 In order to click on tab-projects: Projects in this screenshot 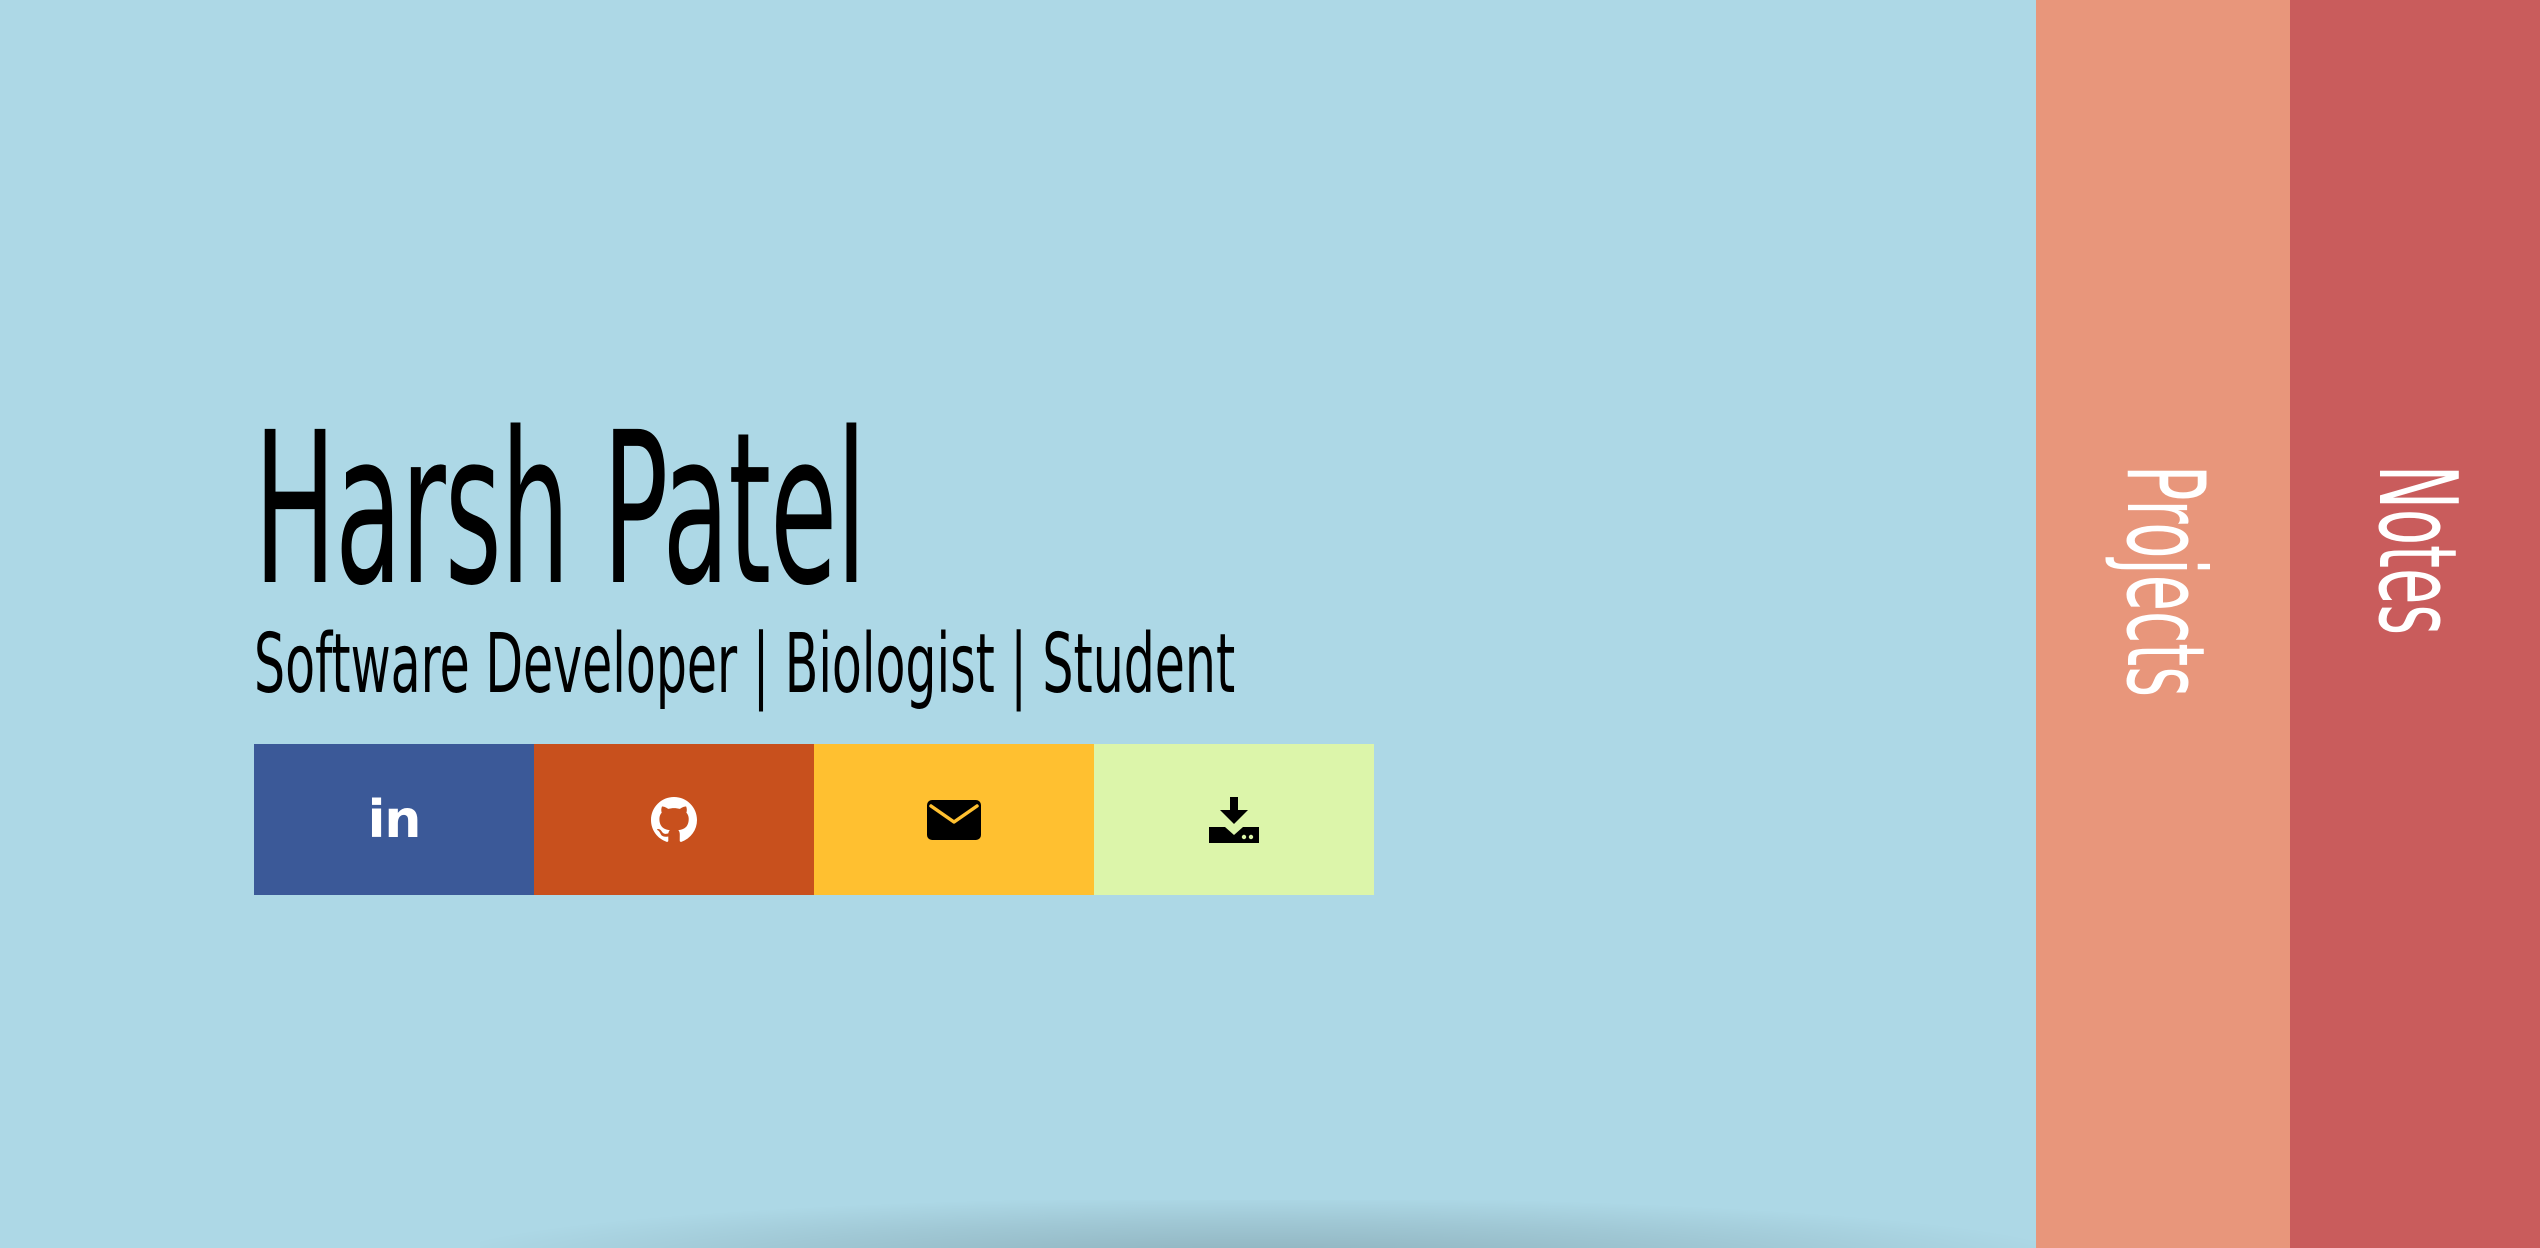, I will do `click(2163, 624)`.